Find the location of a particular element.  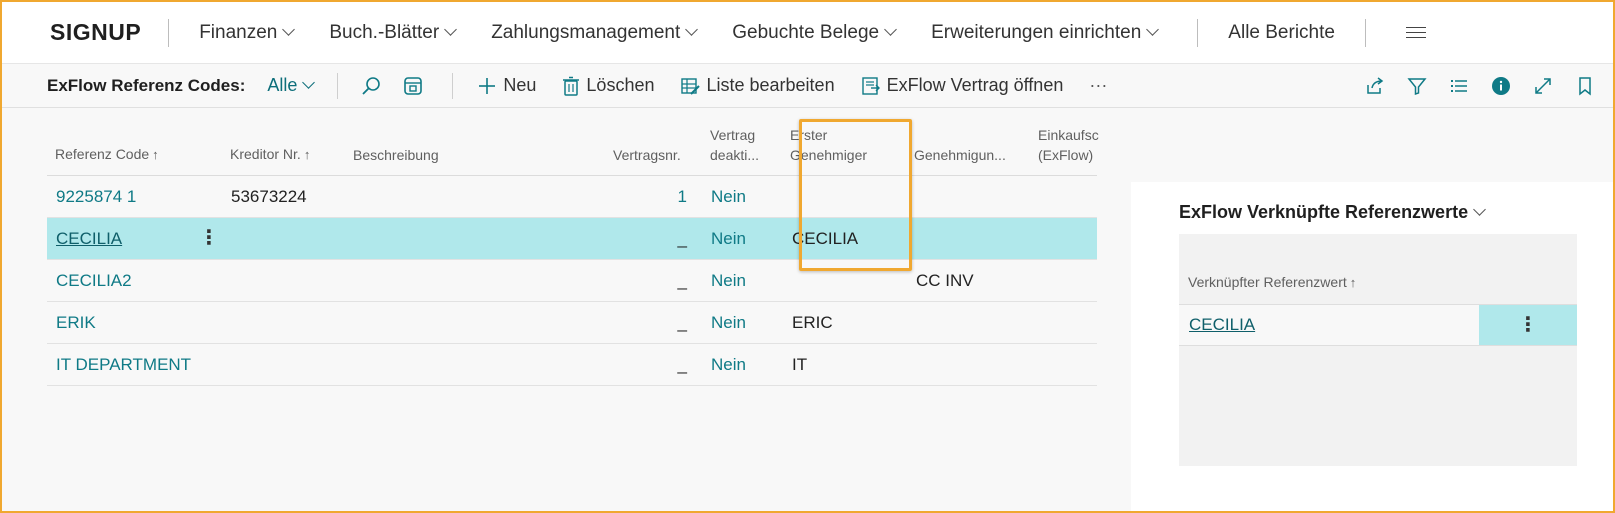

factbox-title: ExFlow Verknüpfte Referenzwerte is located at coordinates (1332, 212).